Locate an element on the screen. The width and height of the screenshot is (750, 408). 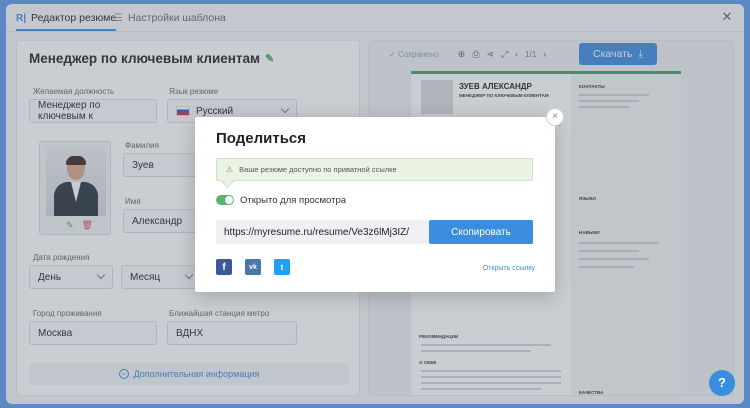
facebook-icon: f is located at coordinates (224, 267).